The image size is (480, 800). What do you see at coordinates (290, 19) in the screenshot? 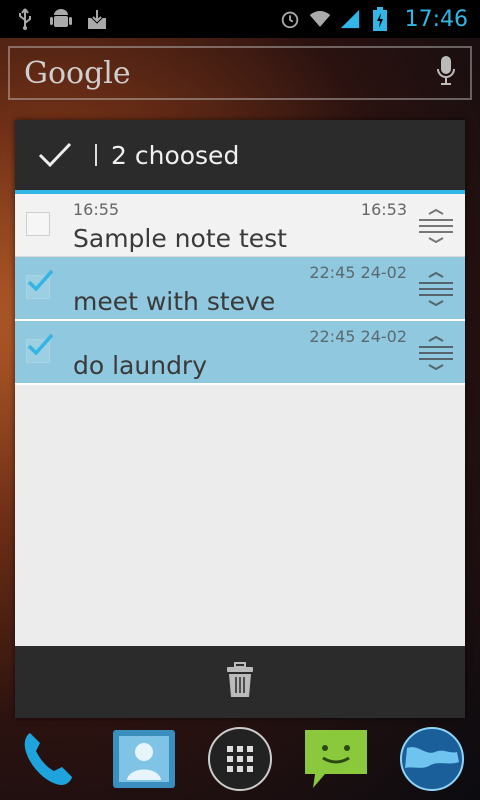
I see `alarm-icon` at bounding box center [290, 19].